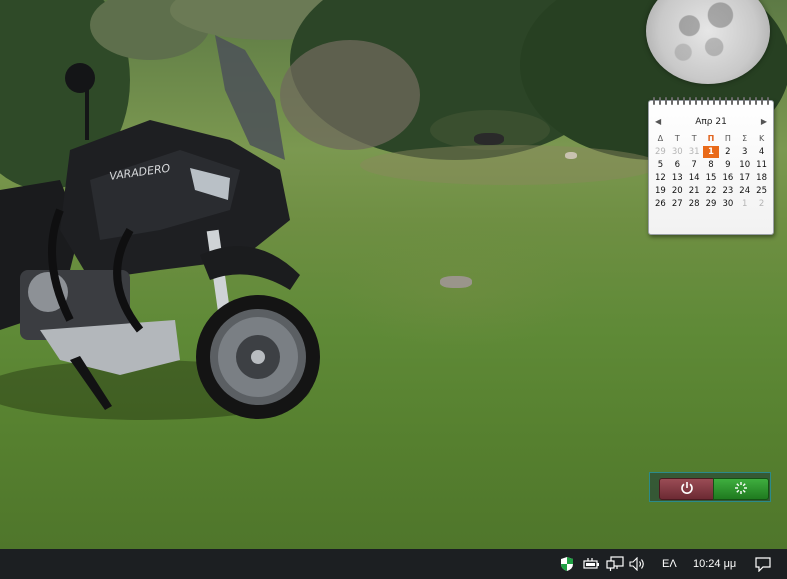 The image size is (787, 579). What do you see at coordinates (744, 165) in the screenshot?
I see `calendar-day: 10` at bounding box center [744, 165].